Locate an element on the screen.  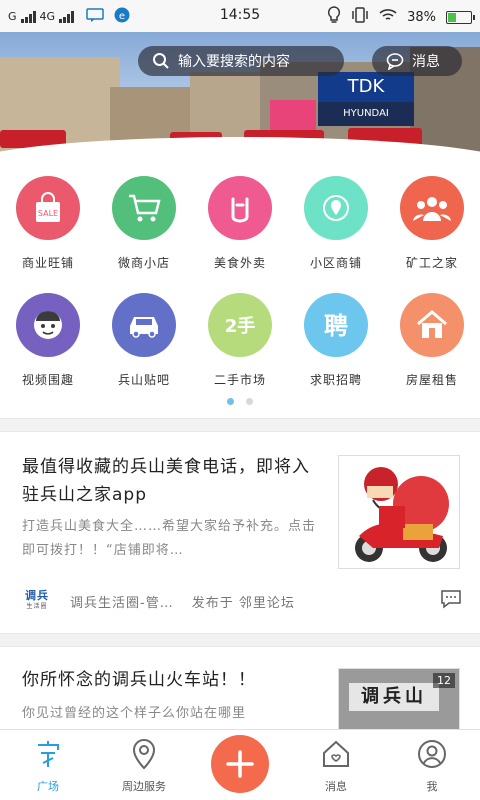
category-label: 美食外卖 is located at coordinates (239, 263).